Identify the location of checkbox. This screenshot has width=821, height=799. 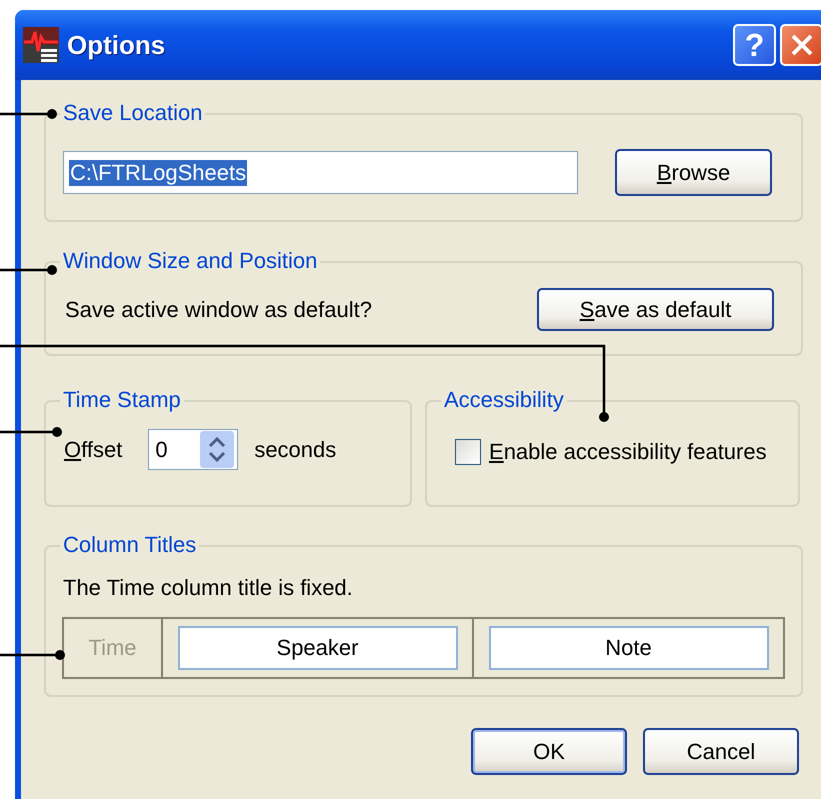
(468, 452).